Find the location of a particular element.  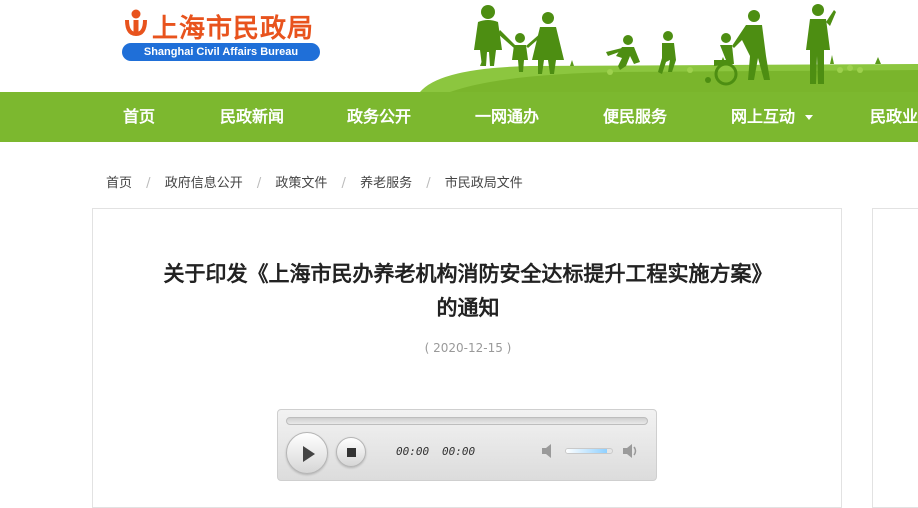

nav-label: 政务公开 is located at coordinates (379, 116).